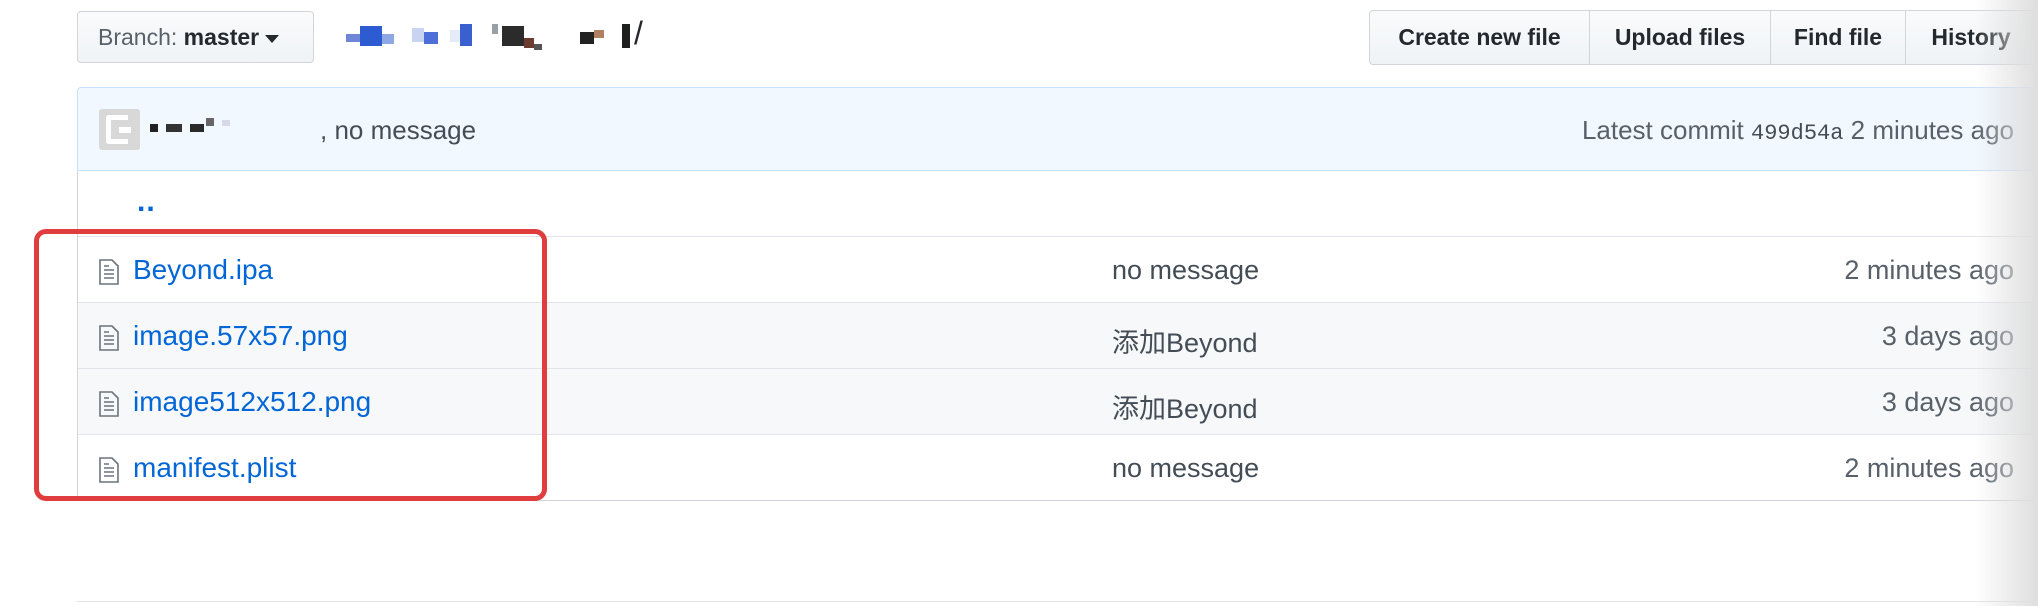  Describe the element at coordinates (1057, 204) in the screenshot. I see `parent-directory-row: ..` at that location.